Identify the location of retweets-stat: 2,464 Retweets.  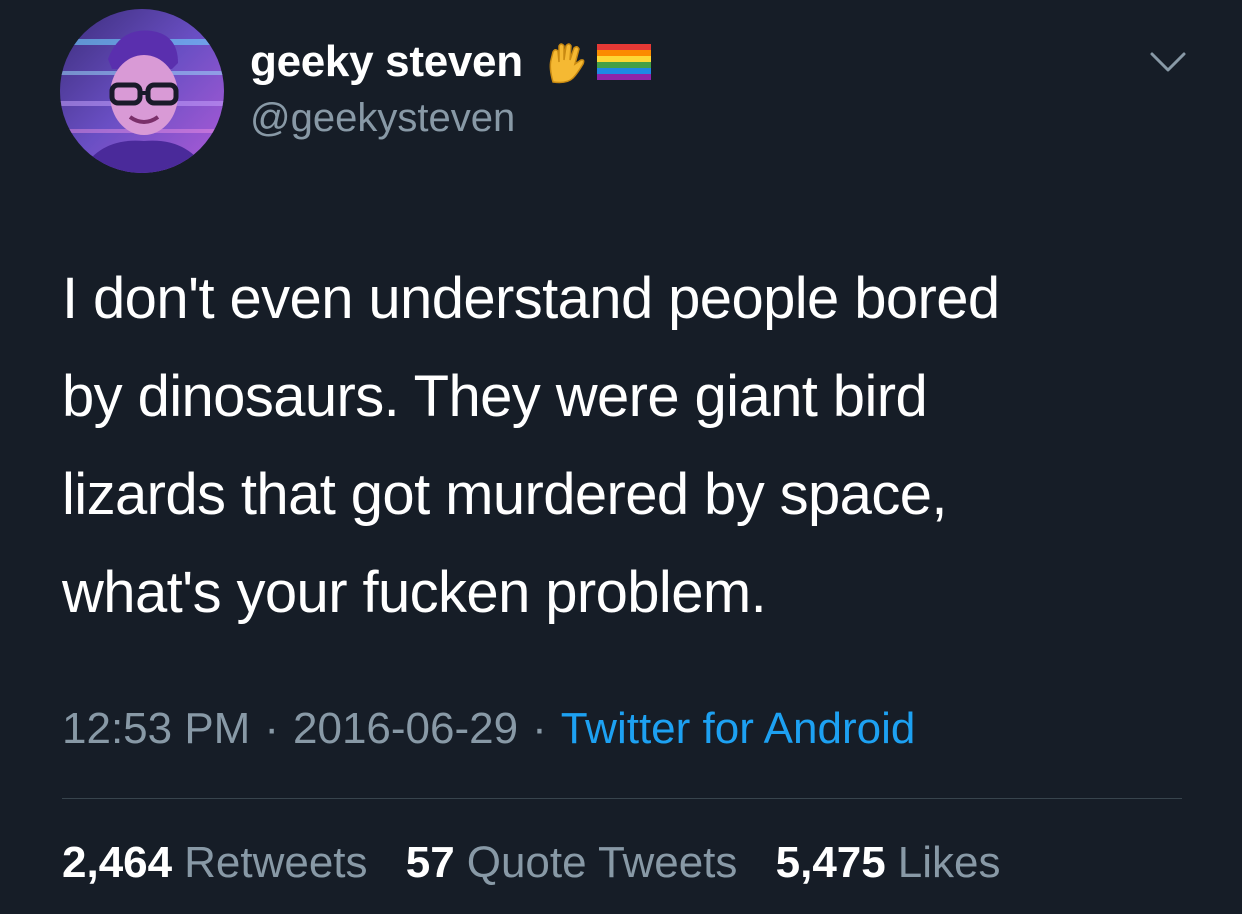
(215, 862).